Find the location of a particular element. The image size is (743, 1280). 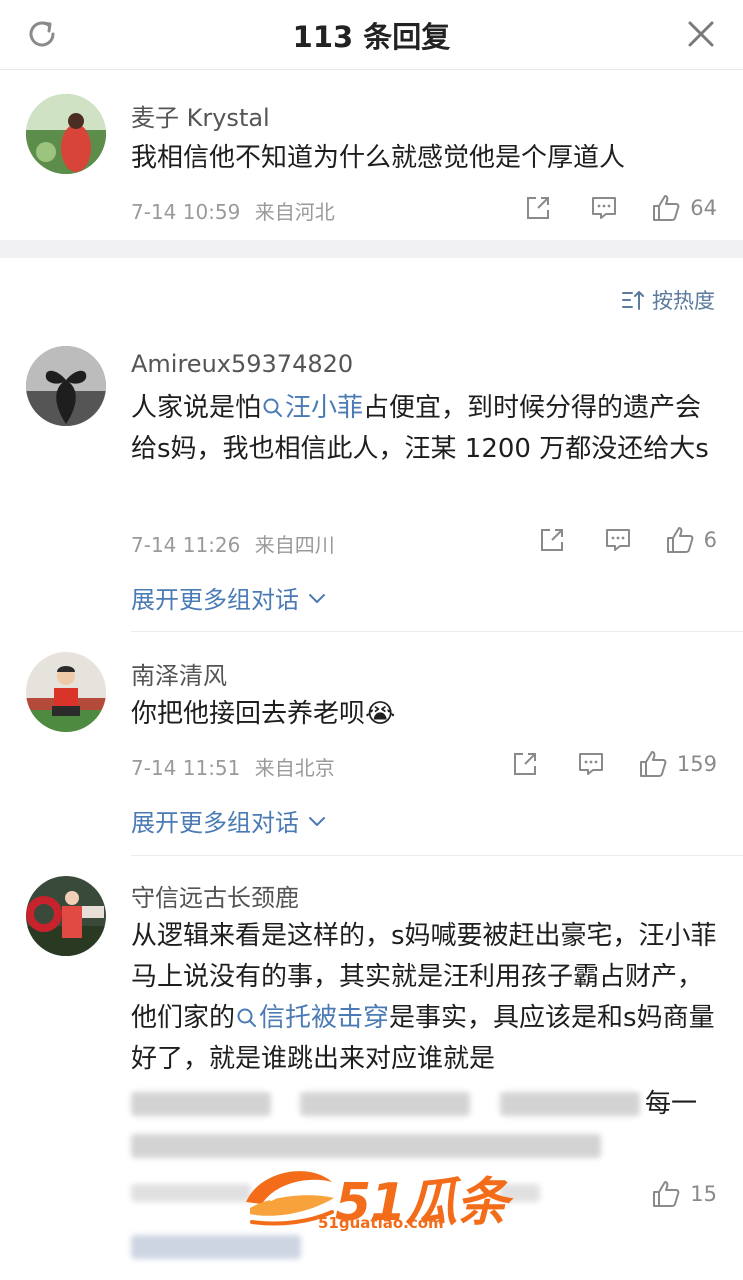

comment-time: 7-14 11:26 is located at coordinates (186, 545).